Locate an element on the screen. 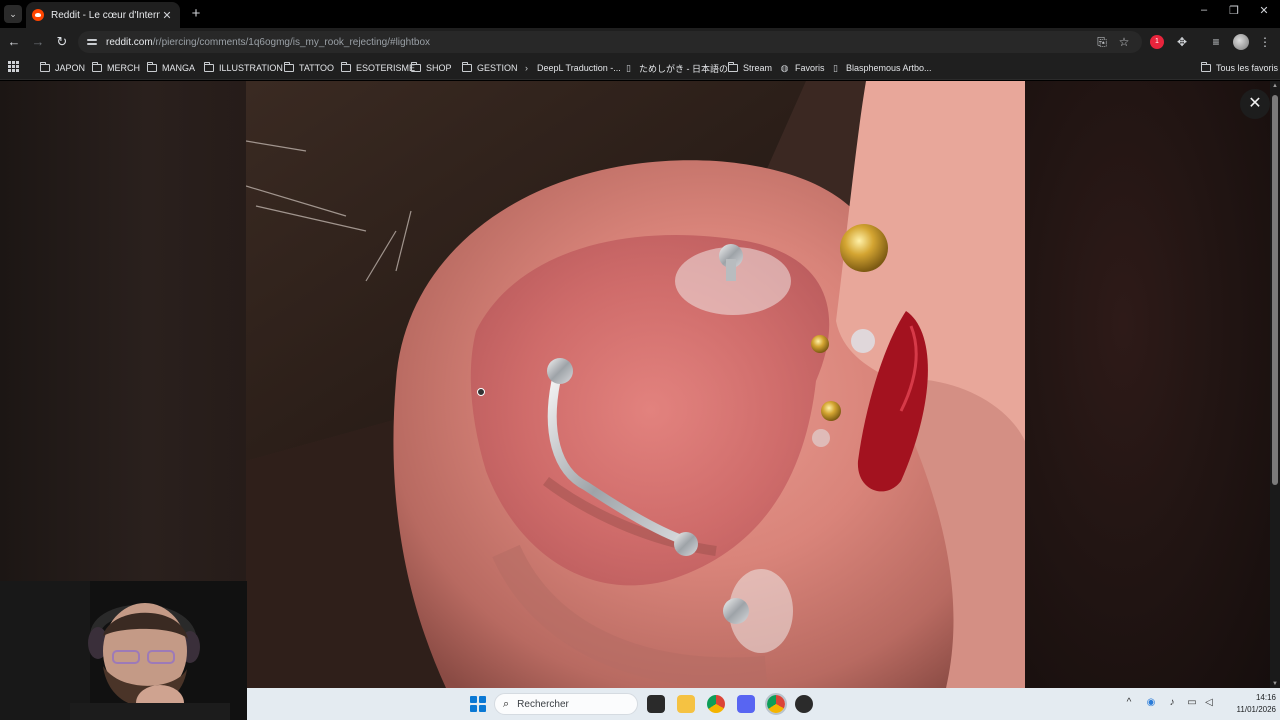 Image resolution: width=1280 pixels, height=720 pixels. bookmark-label: Favoris is located at coordinates (810, 68).